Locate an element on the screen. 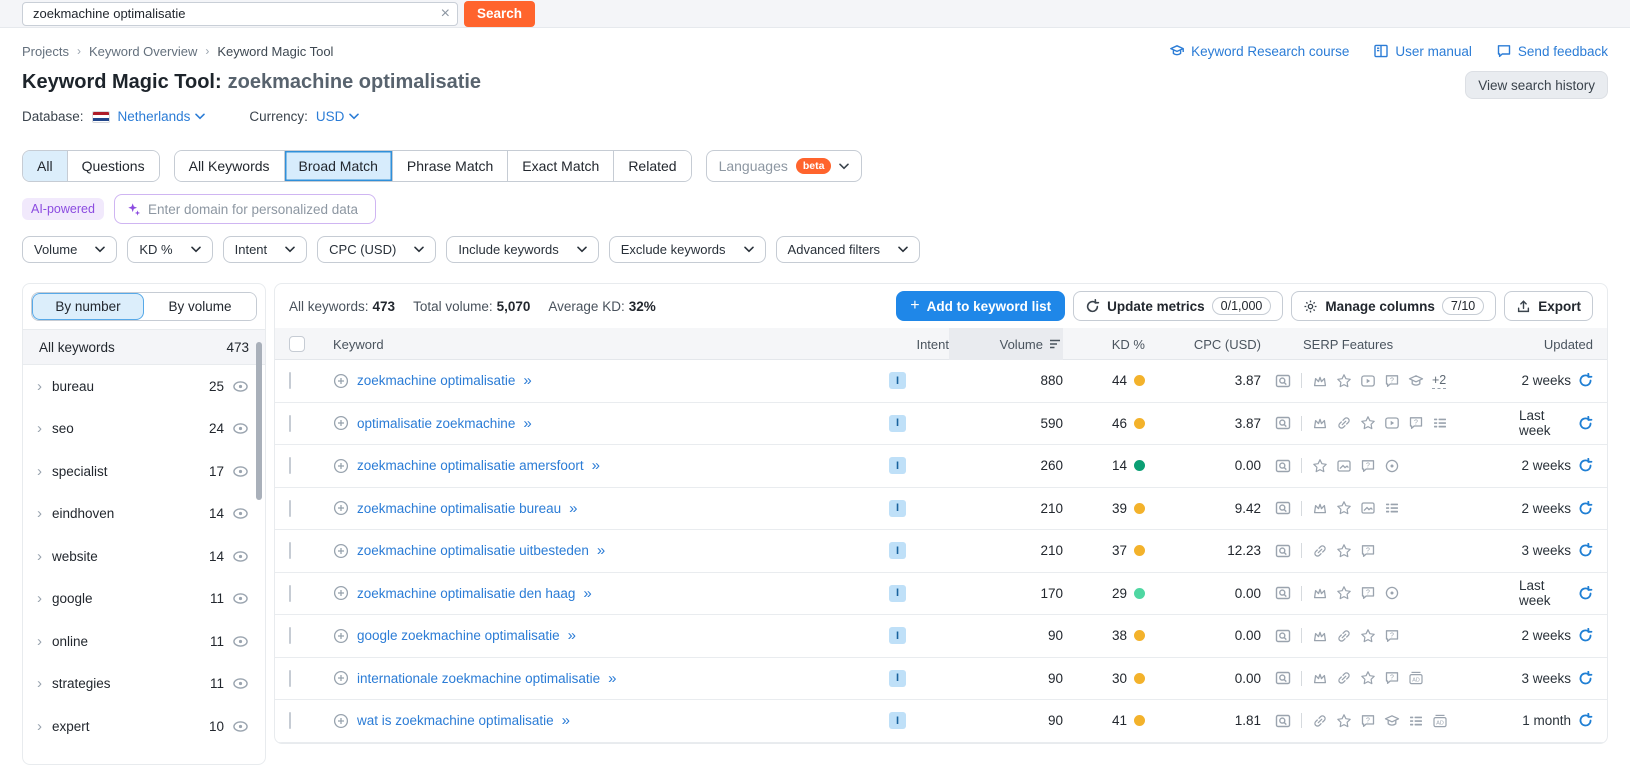  add-to-keyword-list-button: + Add to keyword list is located at coordinates (981, 306).